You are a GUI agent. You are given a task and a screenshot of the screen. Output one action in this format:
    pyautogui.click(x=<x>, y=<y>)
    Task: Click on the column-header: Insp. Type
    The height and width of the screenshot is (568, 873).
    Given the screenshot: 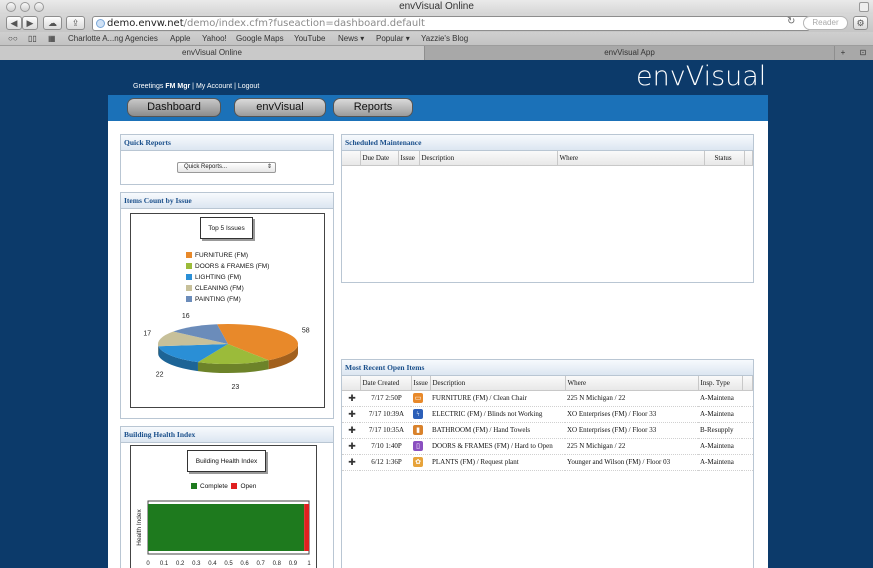 What is the action you would take?
    pyautogui.click(x=720, y=383)
    